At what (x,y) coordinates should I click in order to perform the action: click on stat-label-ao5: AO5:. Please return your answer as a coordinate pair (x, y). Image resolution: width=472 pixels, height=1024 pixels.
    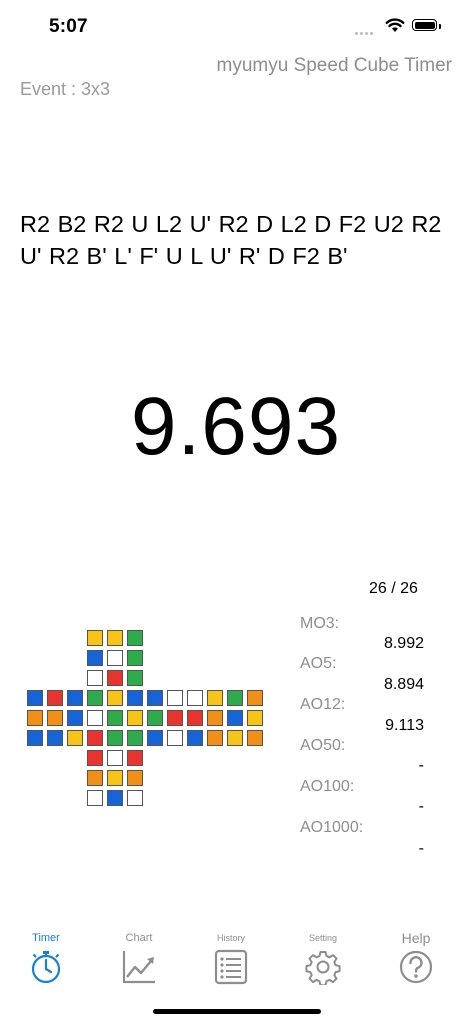
    Looking at the image, I should click on (318, 663).